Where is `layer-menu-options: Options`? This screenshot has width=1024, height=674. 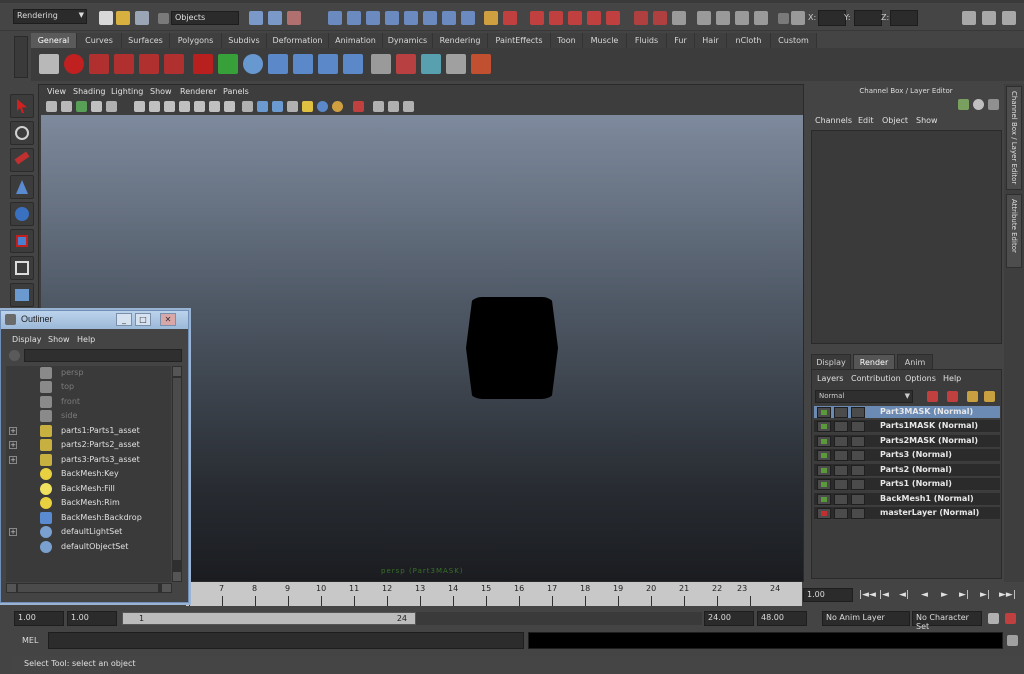
layer-menu-options: Options is located at coordinates (920, 378).